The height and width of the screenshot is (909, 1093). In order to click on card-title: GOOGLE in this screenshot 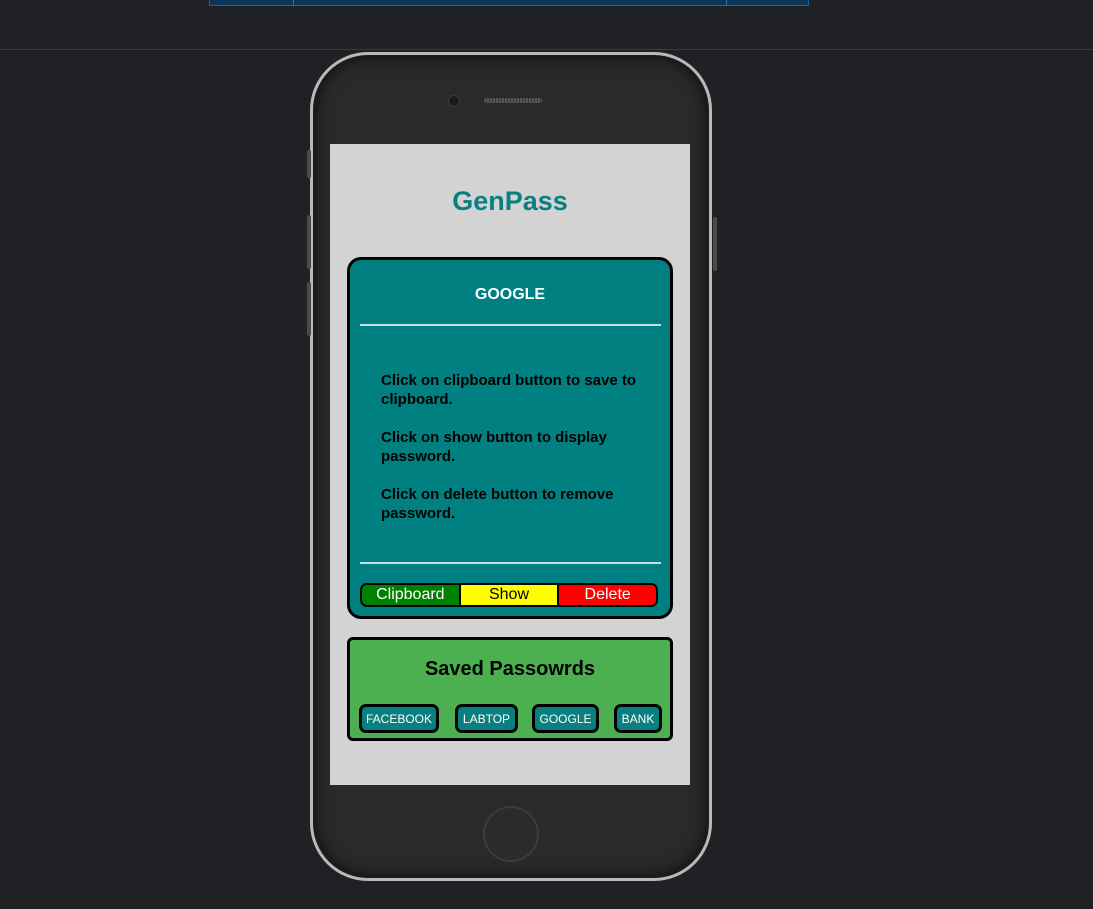, I will do `click(510, 294)`.